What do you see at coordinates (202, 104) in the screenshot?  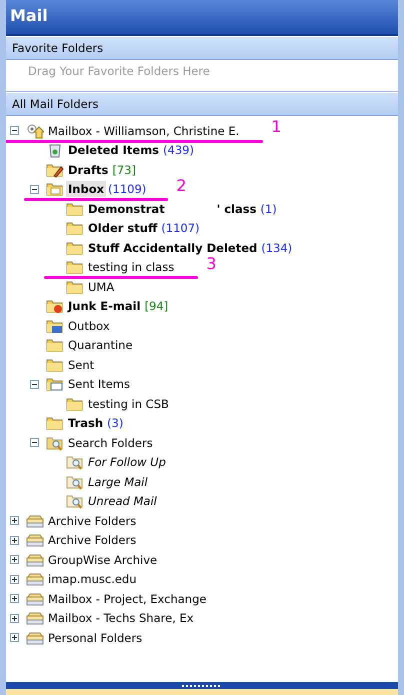 I see `section-header: All Mail Folders` at bounding box center [202, 104].